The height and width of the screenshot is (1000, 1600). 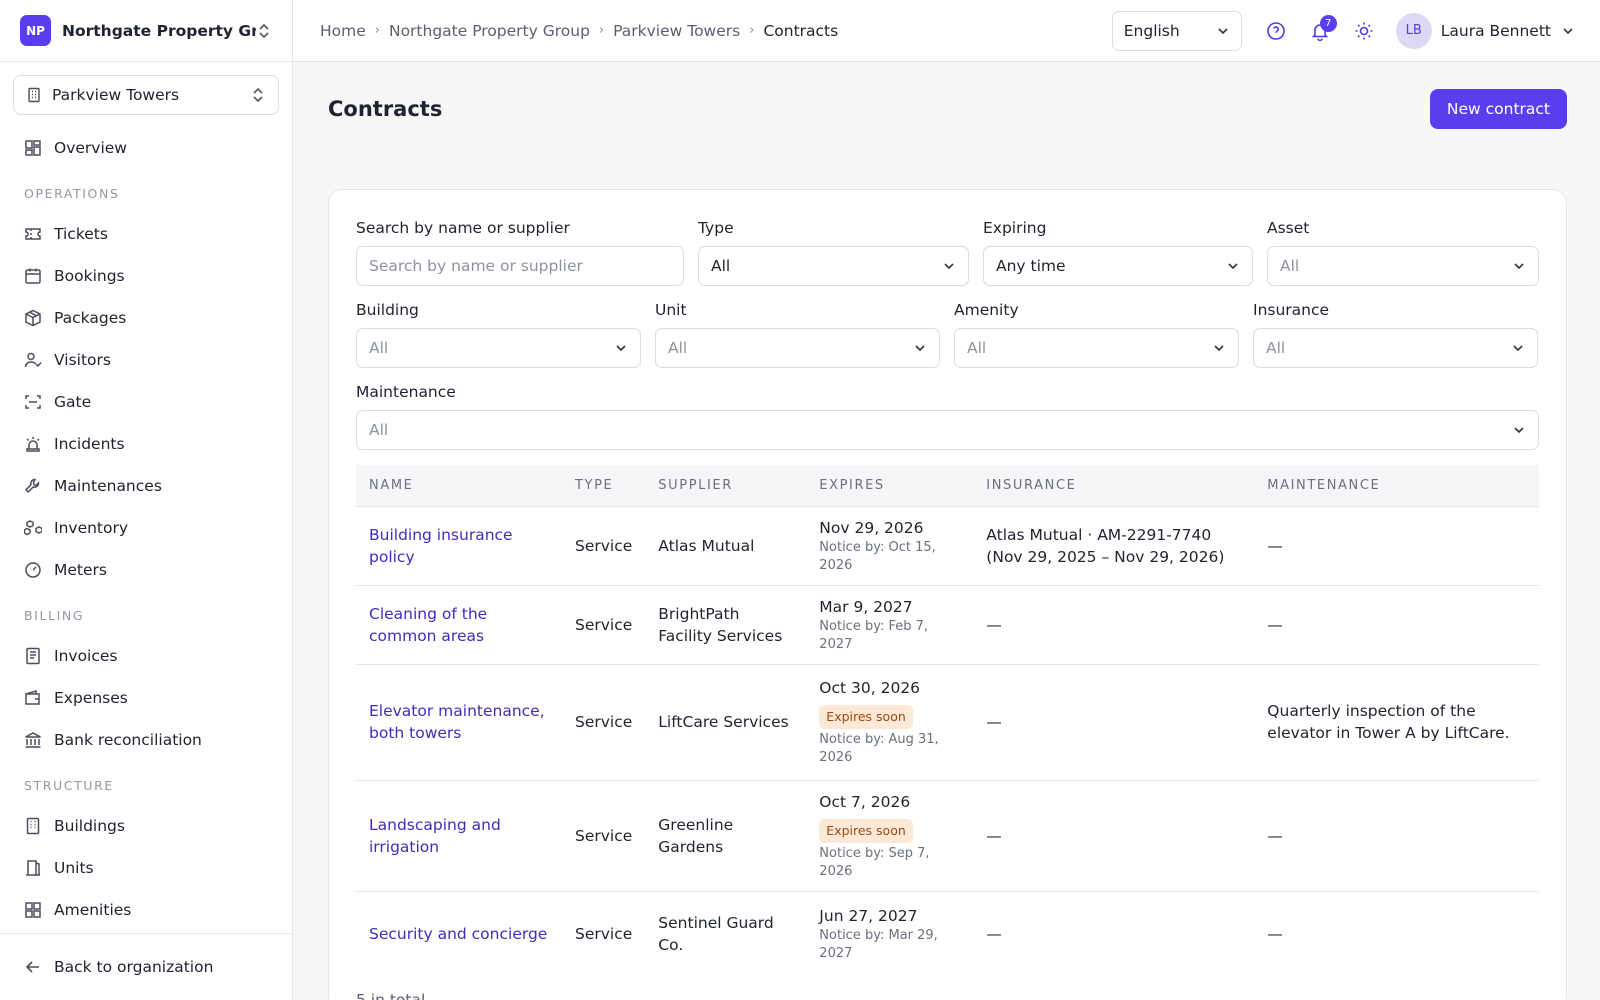 I want to click on org-avatar: NP, so click(x=35, y=30).